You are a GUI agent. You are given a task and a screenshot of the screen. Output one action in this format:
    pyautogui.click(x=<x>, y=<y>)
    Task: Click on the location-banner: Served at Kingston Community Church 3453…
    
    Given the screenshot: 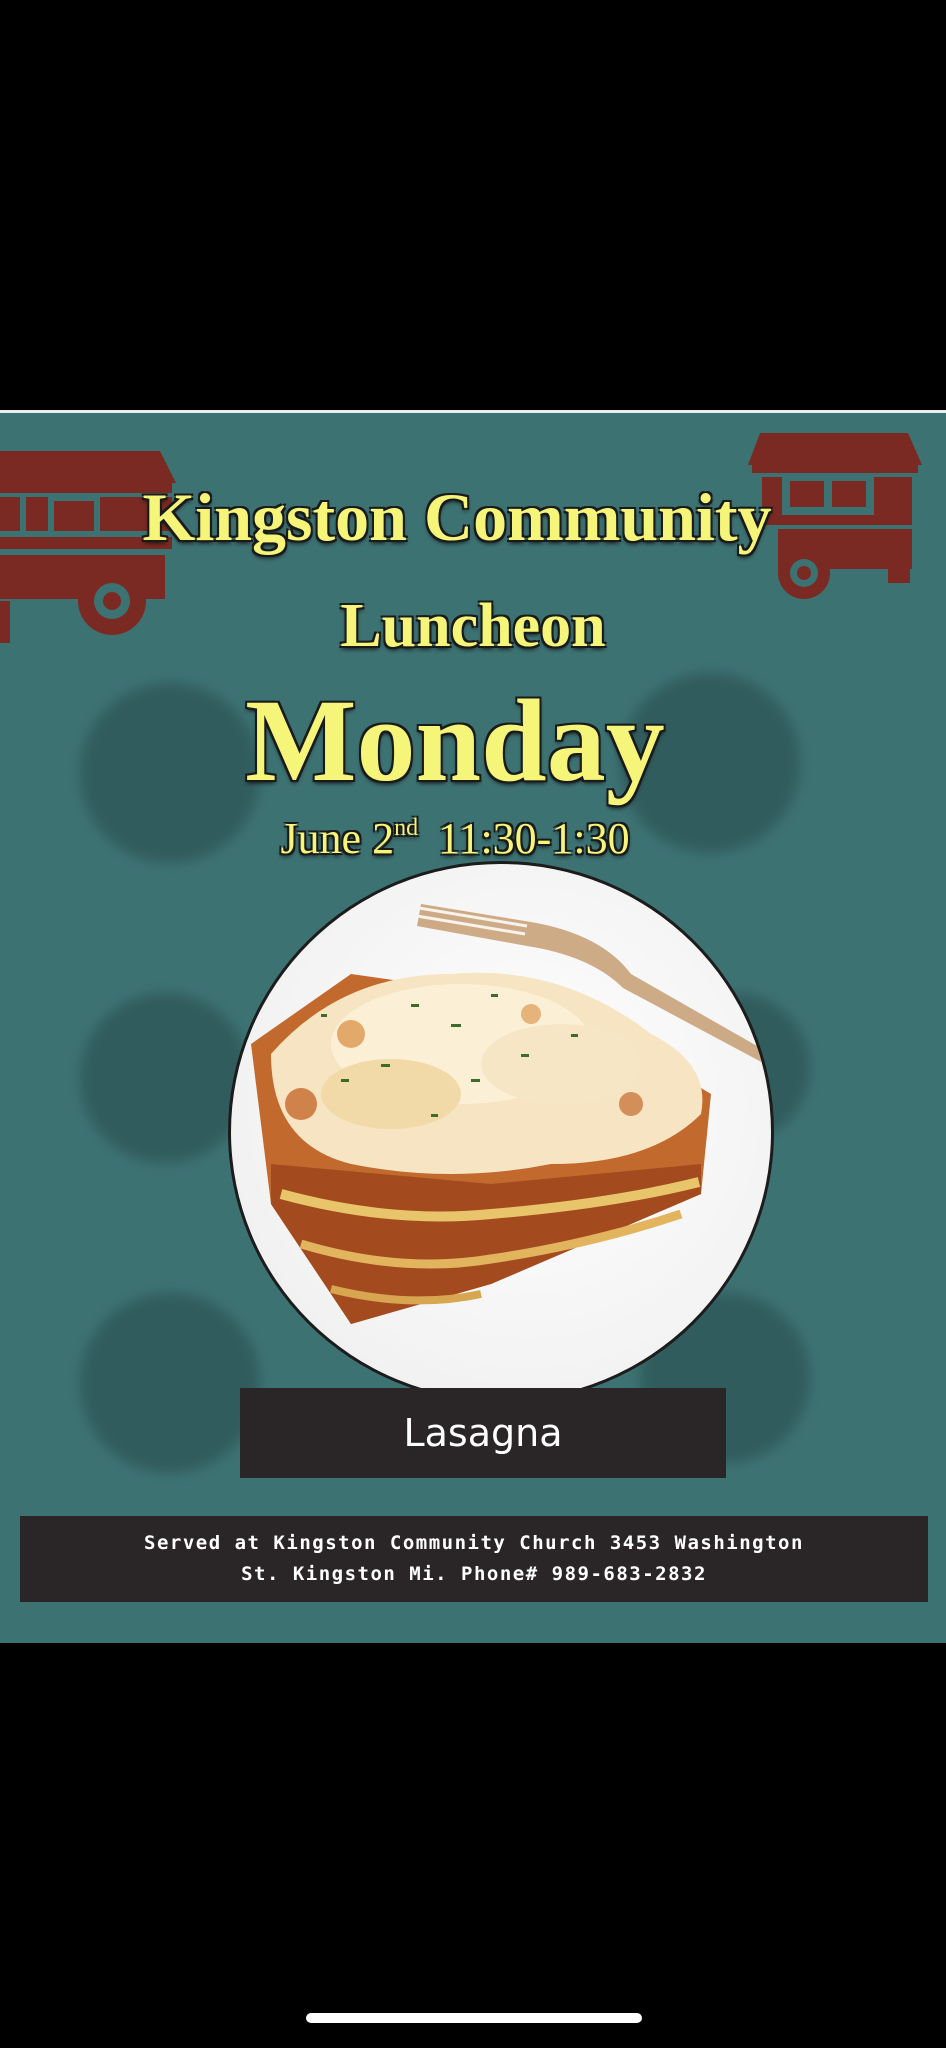 What is the action you would take?
    pyautogui.click(x=474, y=1559)
    